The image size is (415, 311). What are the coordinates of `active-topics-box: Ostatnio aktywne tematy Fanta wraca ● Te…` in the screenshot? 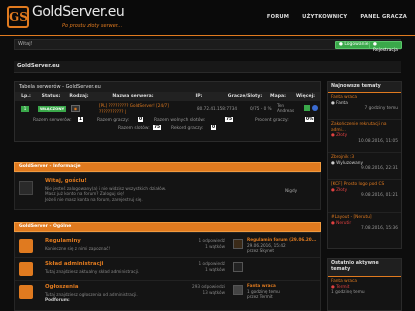 It's located at (364, 284).